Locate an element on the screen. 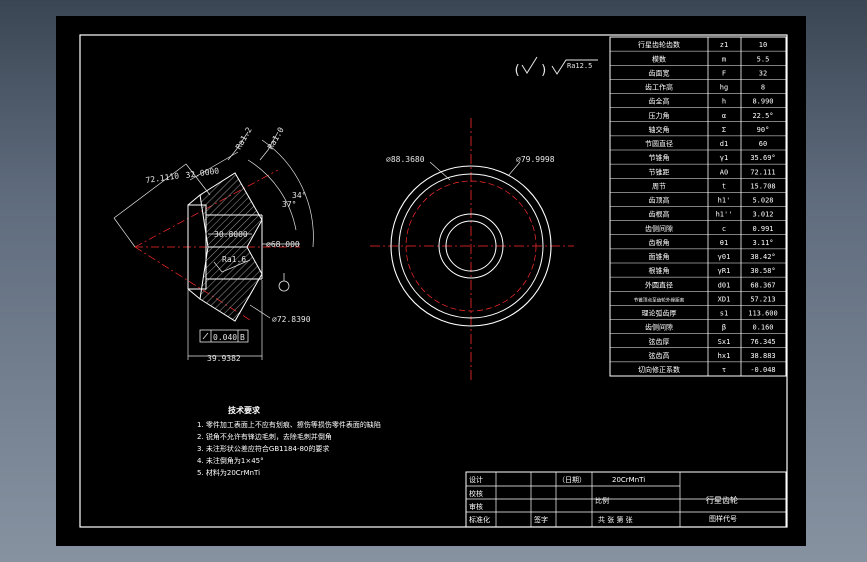 The width and height of the screenshot is (867, 562). tb-sign: 签字 is located at coordinates (541, 519).